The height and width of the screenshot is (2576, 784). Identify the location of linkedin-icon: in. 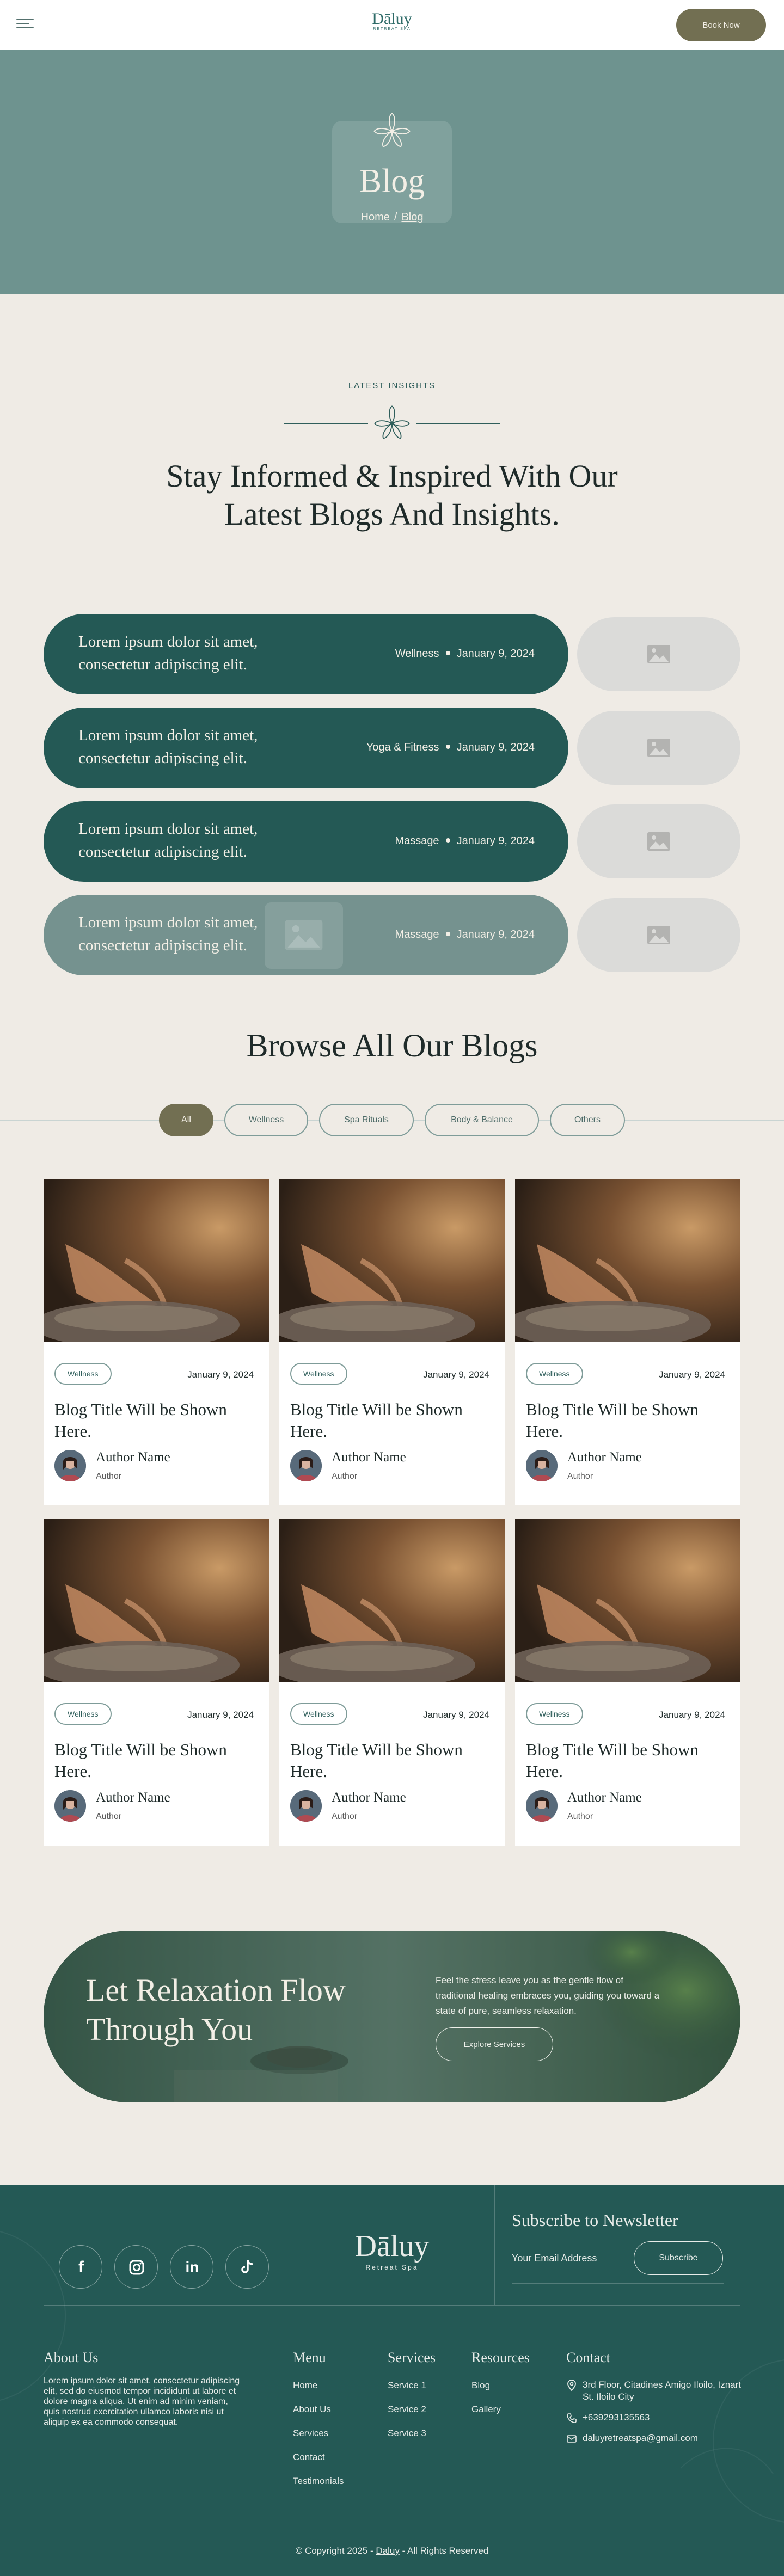
(191, 2267).